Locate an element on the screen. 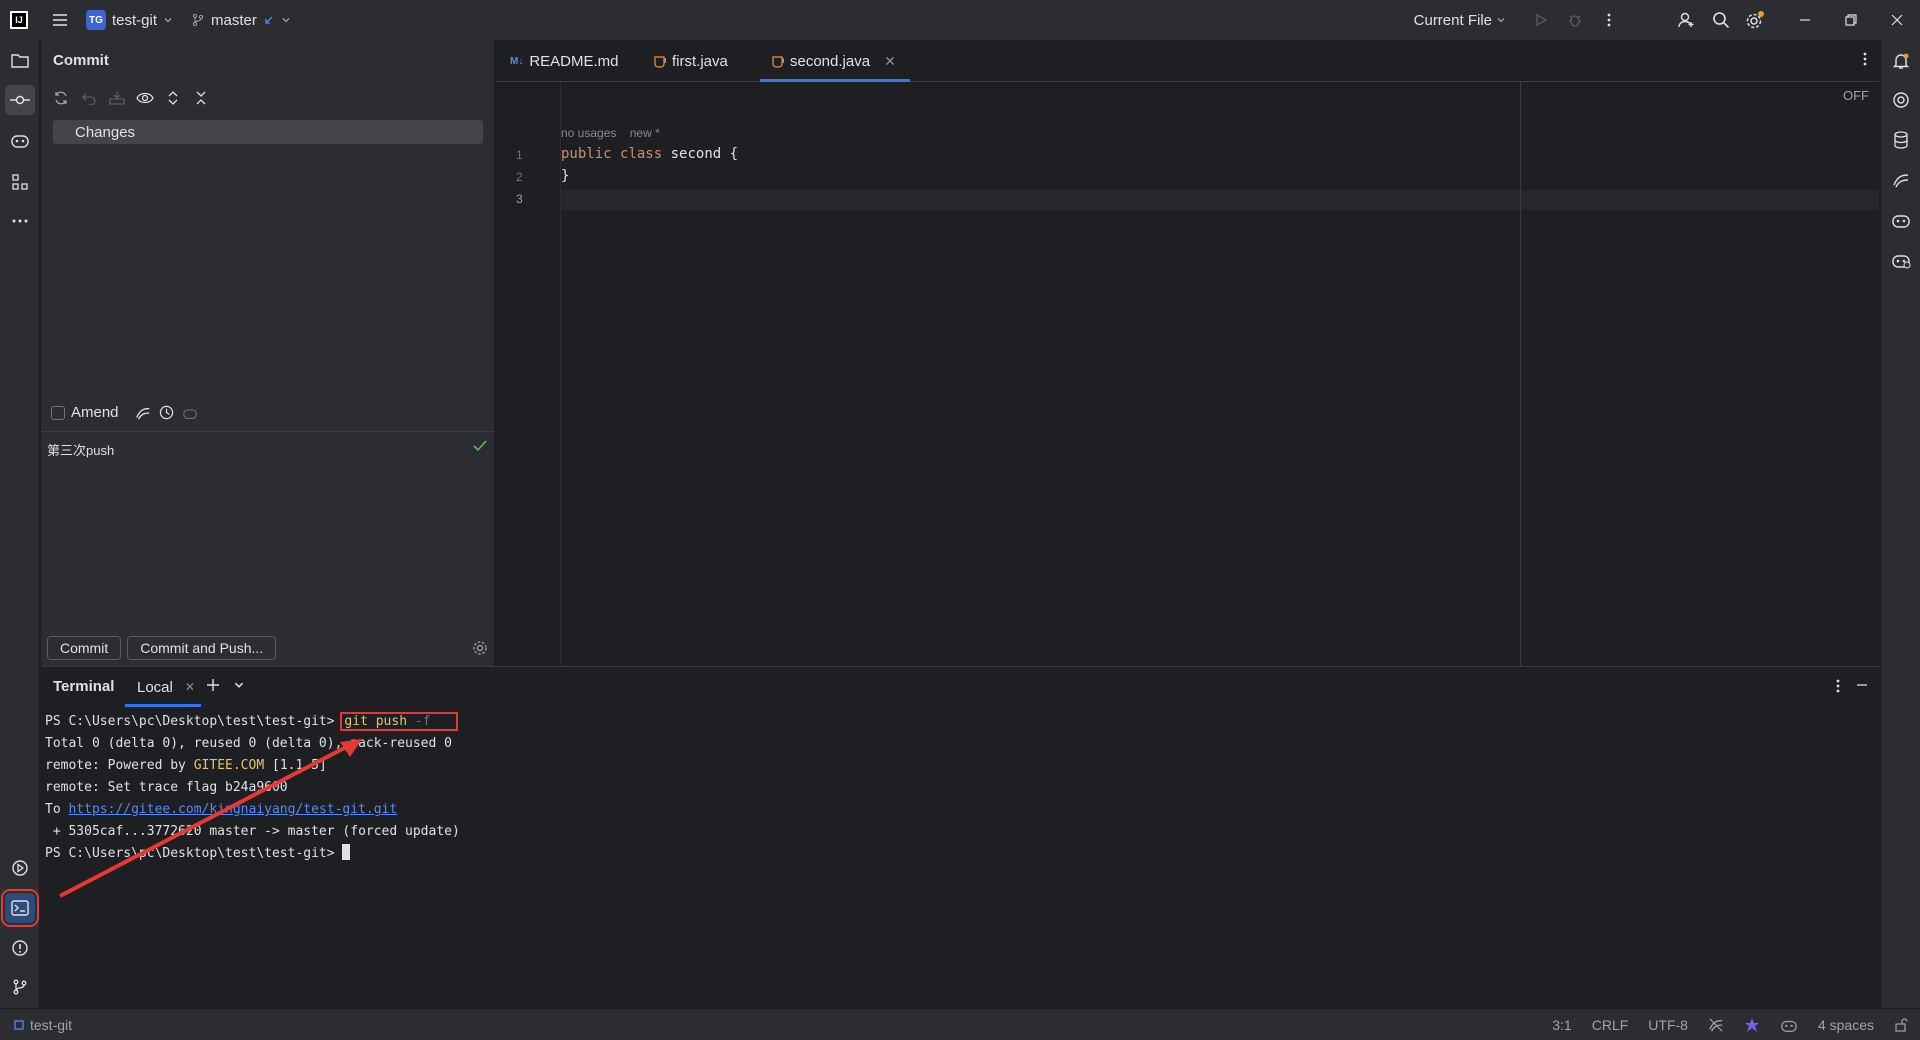  new-terminal-plus-icon is located at coordinates (213, 685).